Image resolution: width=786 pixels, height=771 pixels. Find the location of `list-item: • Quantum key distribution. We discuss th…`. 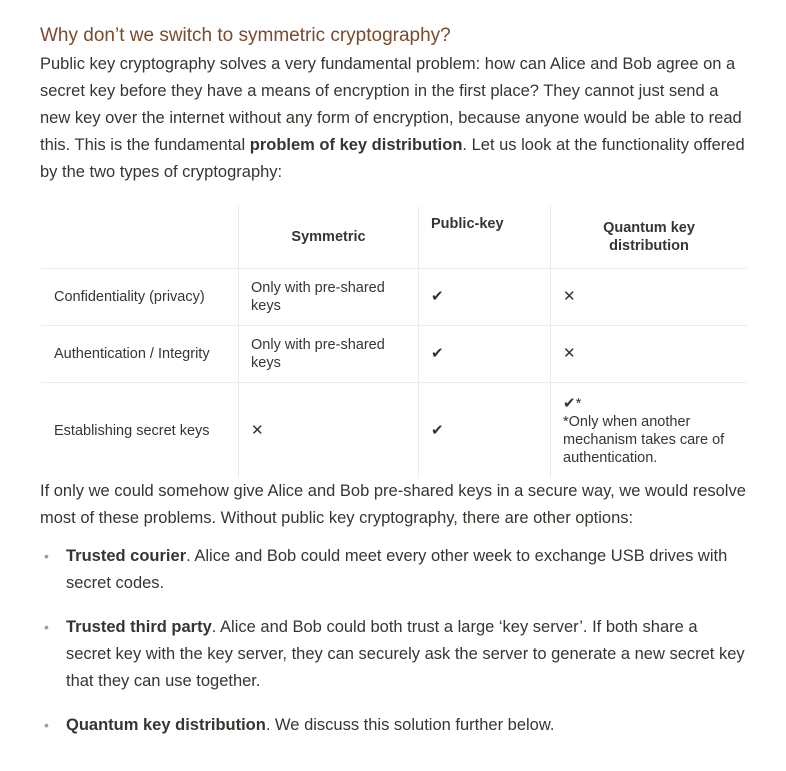

list-item: • Quantum key distribution. We discuss th… is located at coordinates (393, 725).